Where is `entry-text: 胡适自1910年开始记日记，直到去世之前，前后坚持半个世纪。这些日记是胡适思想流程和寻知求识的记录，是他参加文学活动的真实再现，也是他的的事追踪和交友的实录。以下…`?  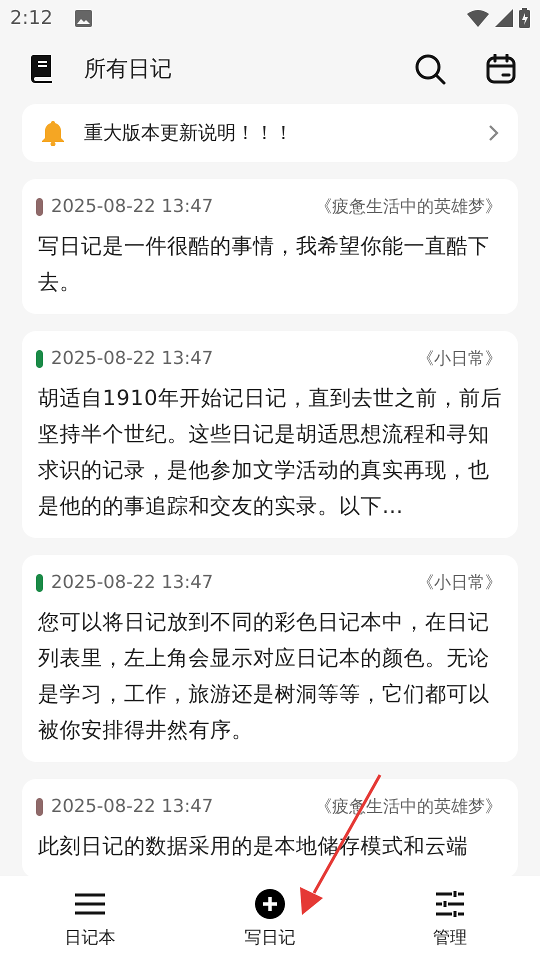
entry-text: 胡适自1910年开始记日记，直到去世之前，前后坚持半个世纪。这些日记是胡适思想流程和寻知求识的记录，是他参加文学活动的真实再现，也是他的的事追踪和交友的实录。以下… is located at coordinates (270, 452).